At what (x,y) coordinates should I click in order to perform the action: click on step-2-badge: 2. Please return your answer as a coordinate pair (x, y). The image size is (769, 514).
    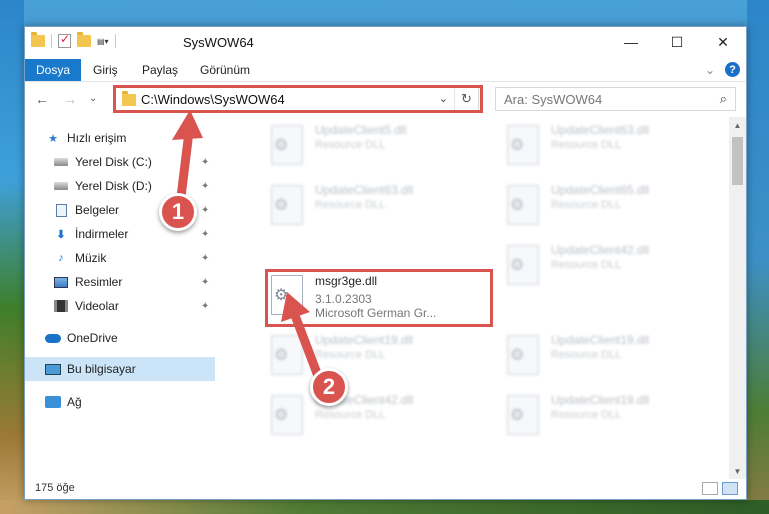
    Looking at the image, I should click on (329, 387).